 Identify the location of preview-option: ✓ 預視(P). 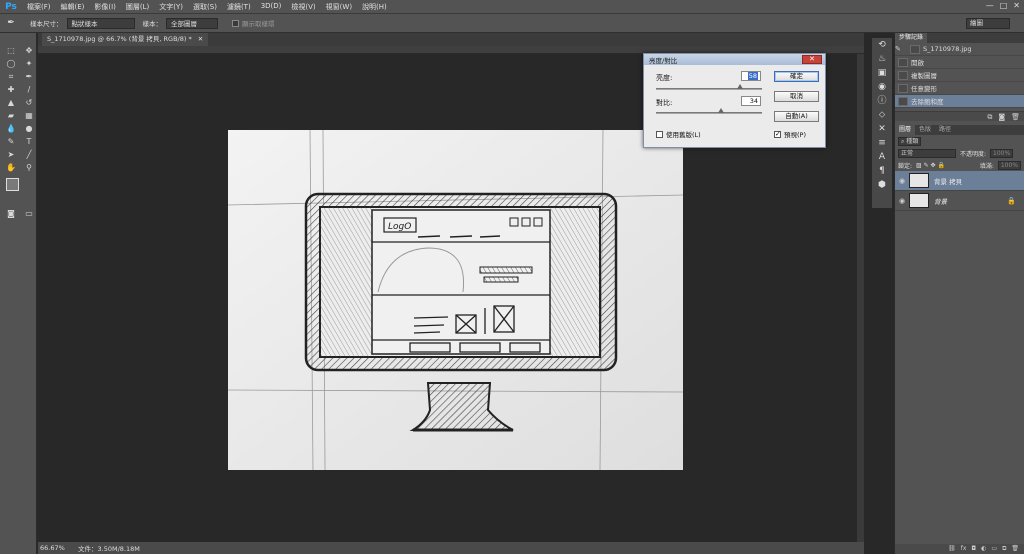
(790, 134).